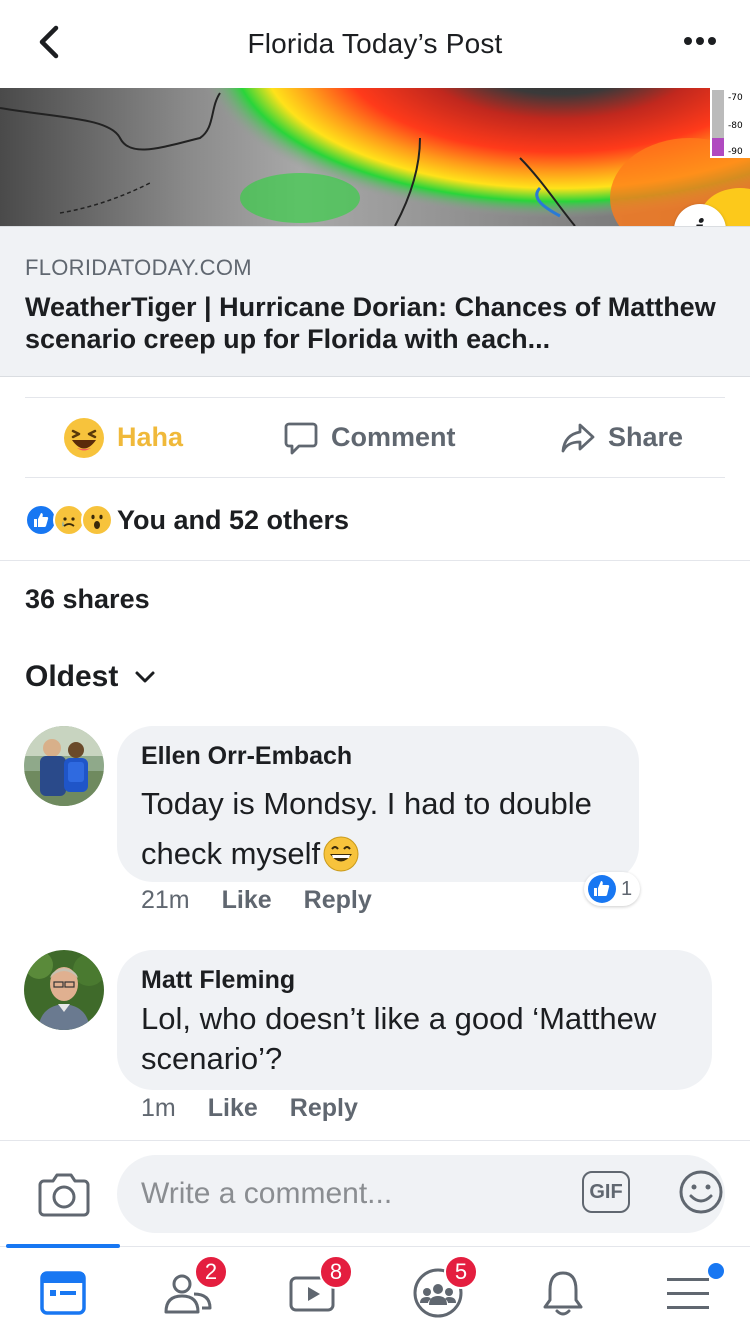  I want to click on gif-button: GIF, so click(606, 1192).